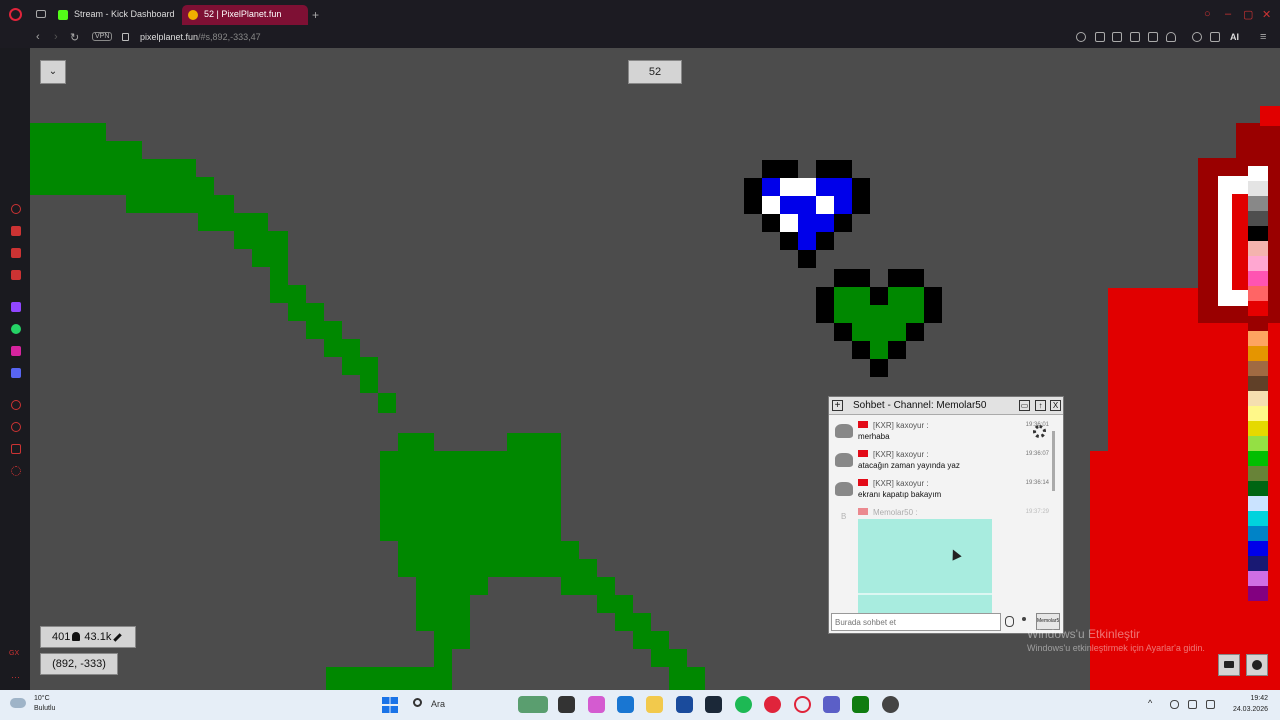 This screenshot has height=720, width=1280. I want to click on message-author: Memolar50 :, so click(895, 512).